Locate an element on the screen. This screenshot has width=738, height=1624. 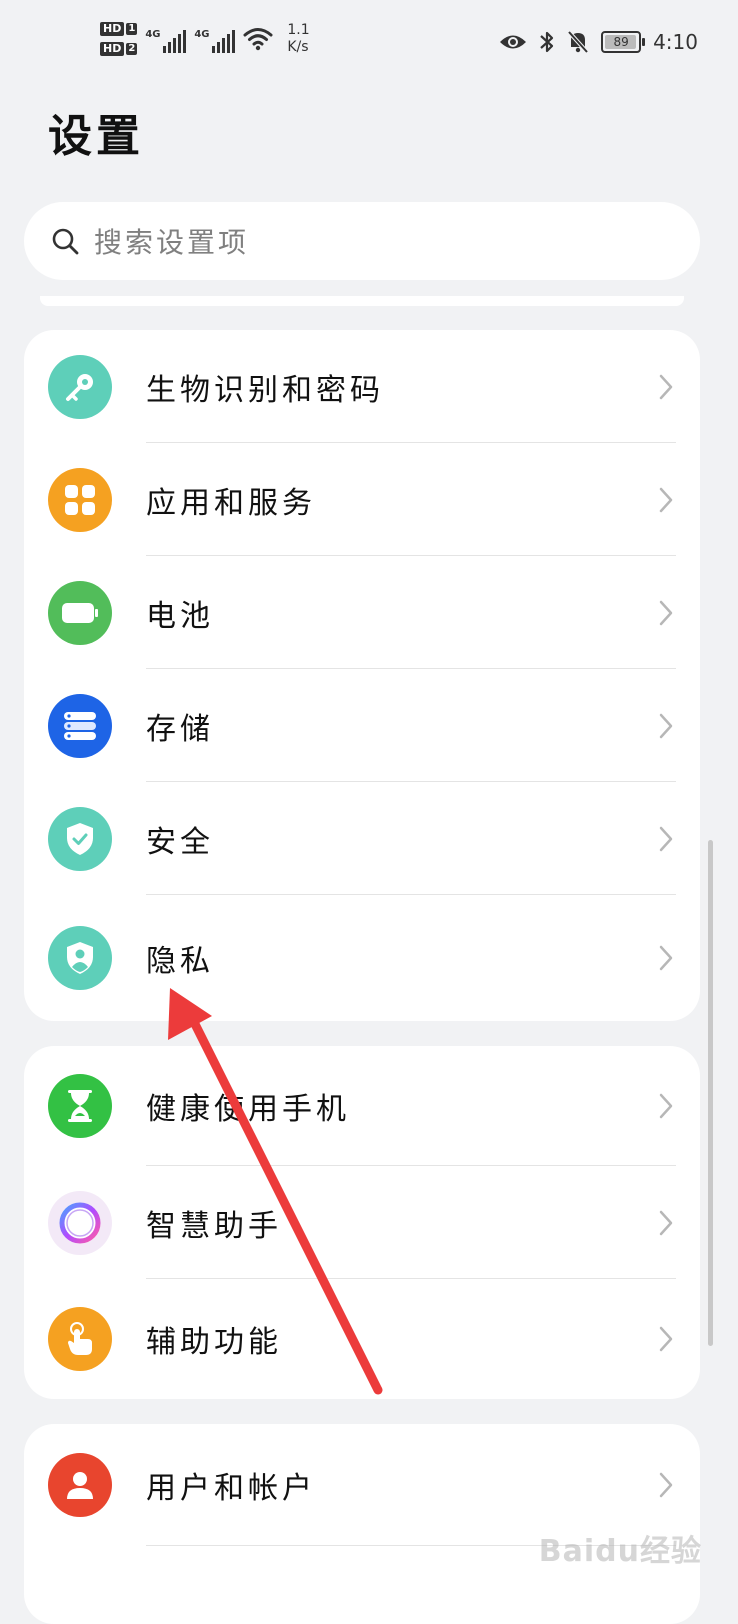
item-label: 生物识别和密码 is located at coordinates (265, 390).